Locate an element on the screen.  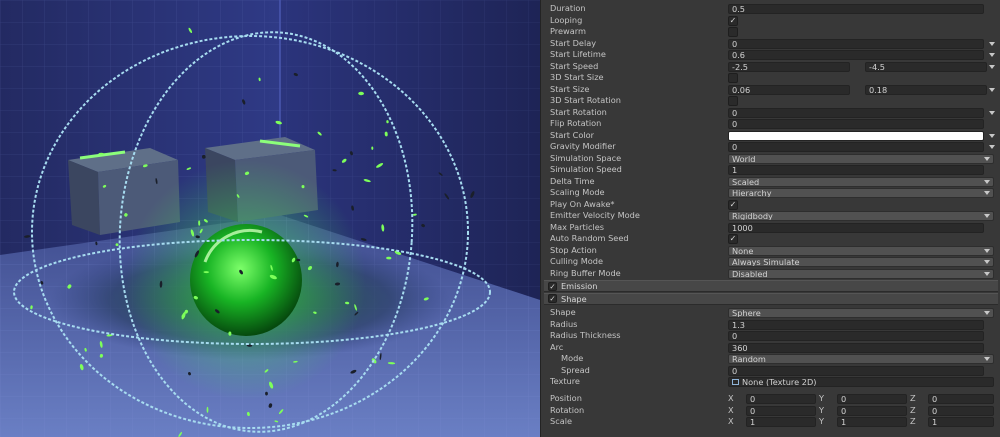
auto-random-seed-checkbox: ✓ is located at coordinates (733, 239).